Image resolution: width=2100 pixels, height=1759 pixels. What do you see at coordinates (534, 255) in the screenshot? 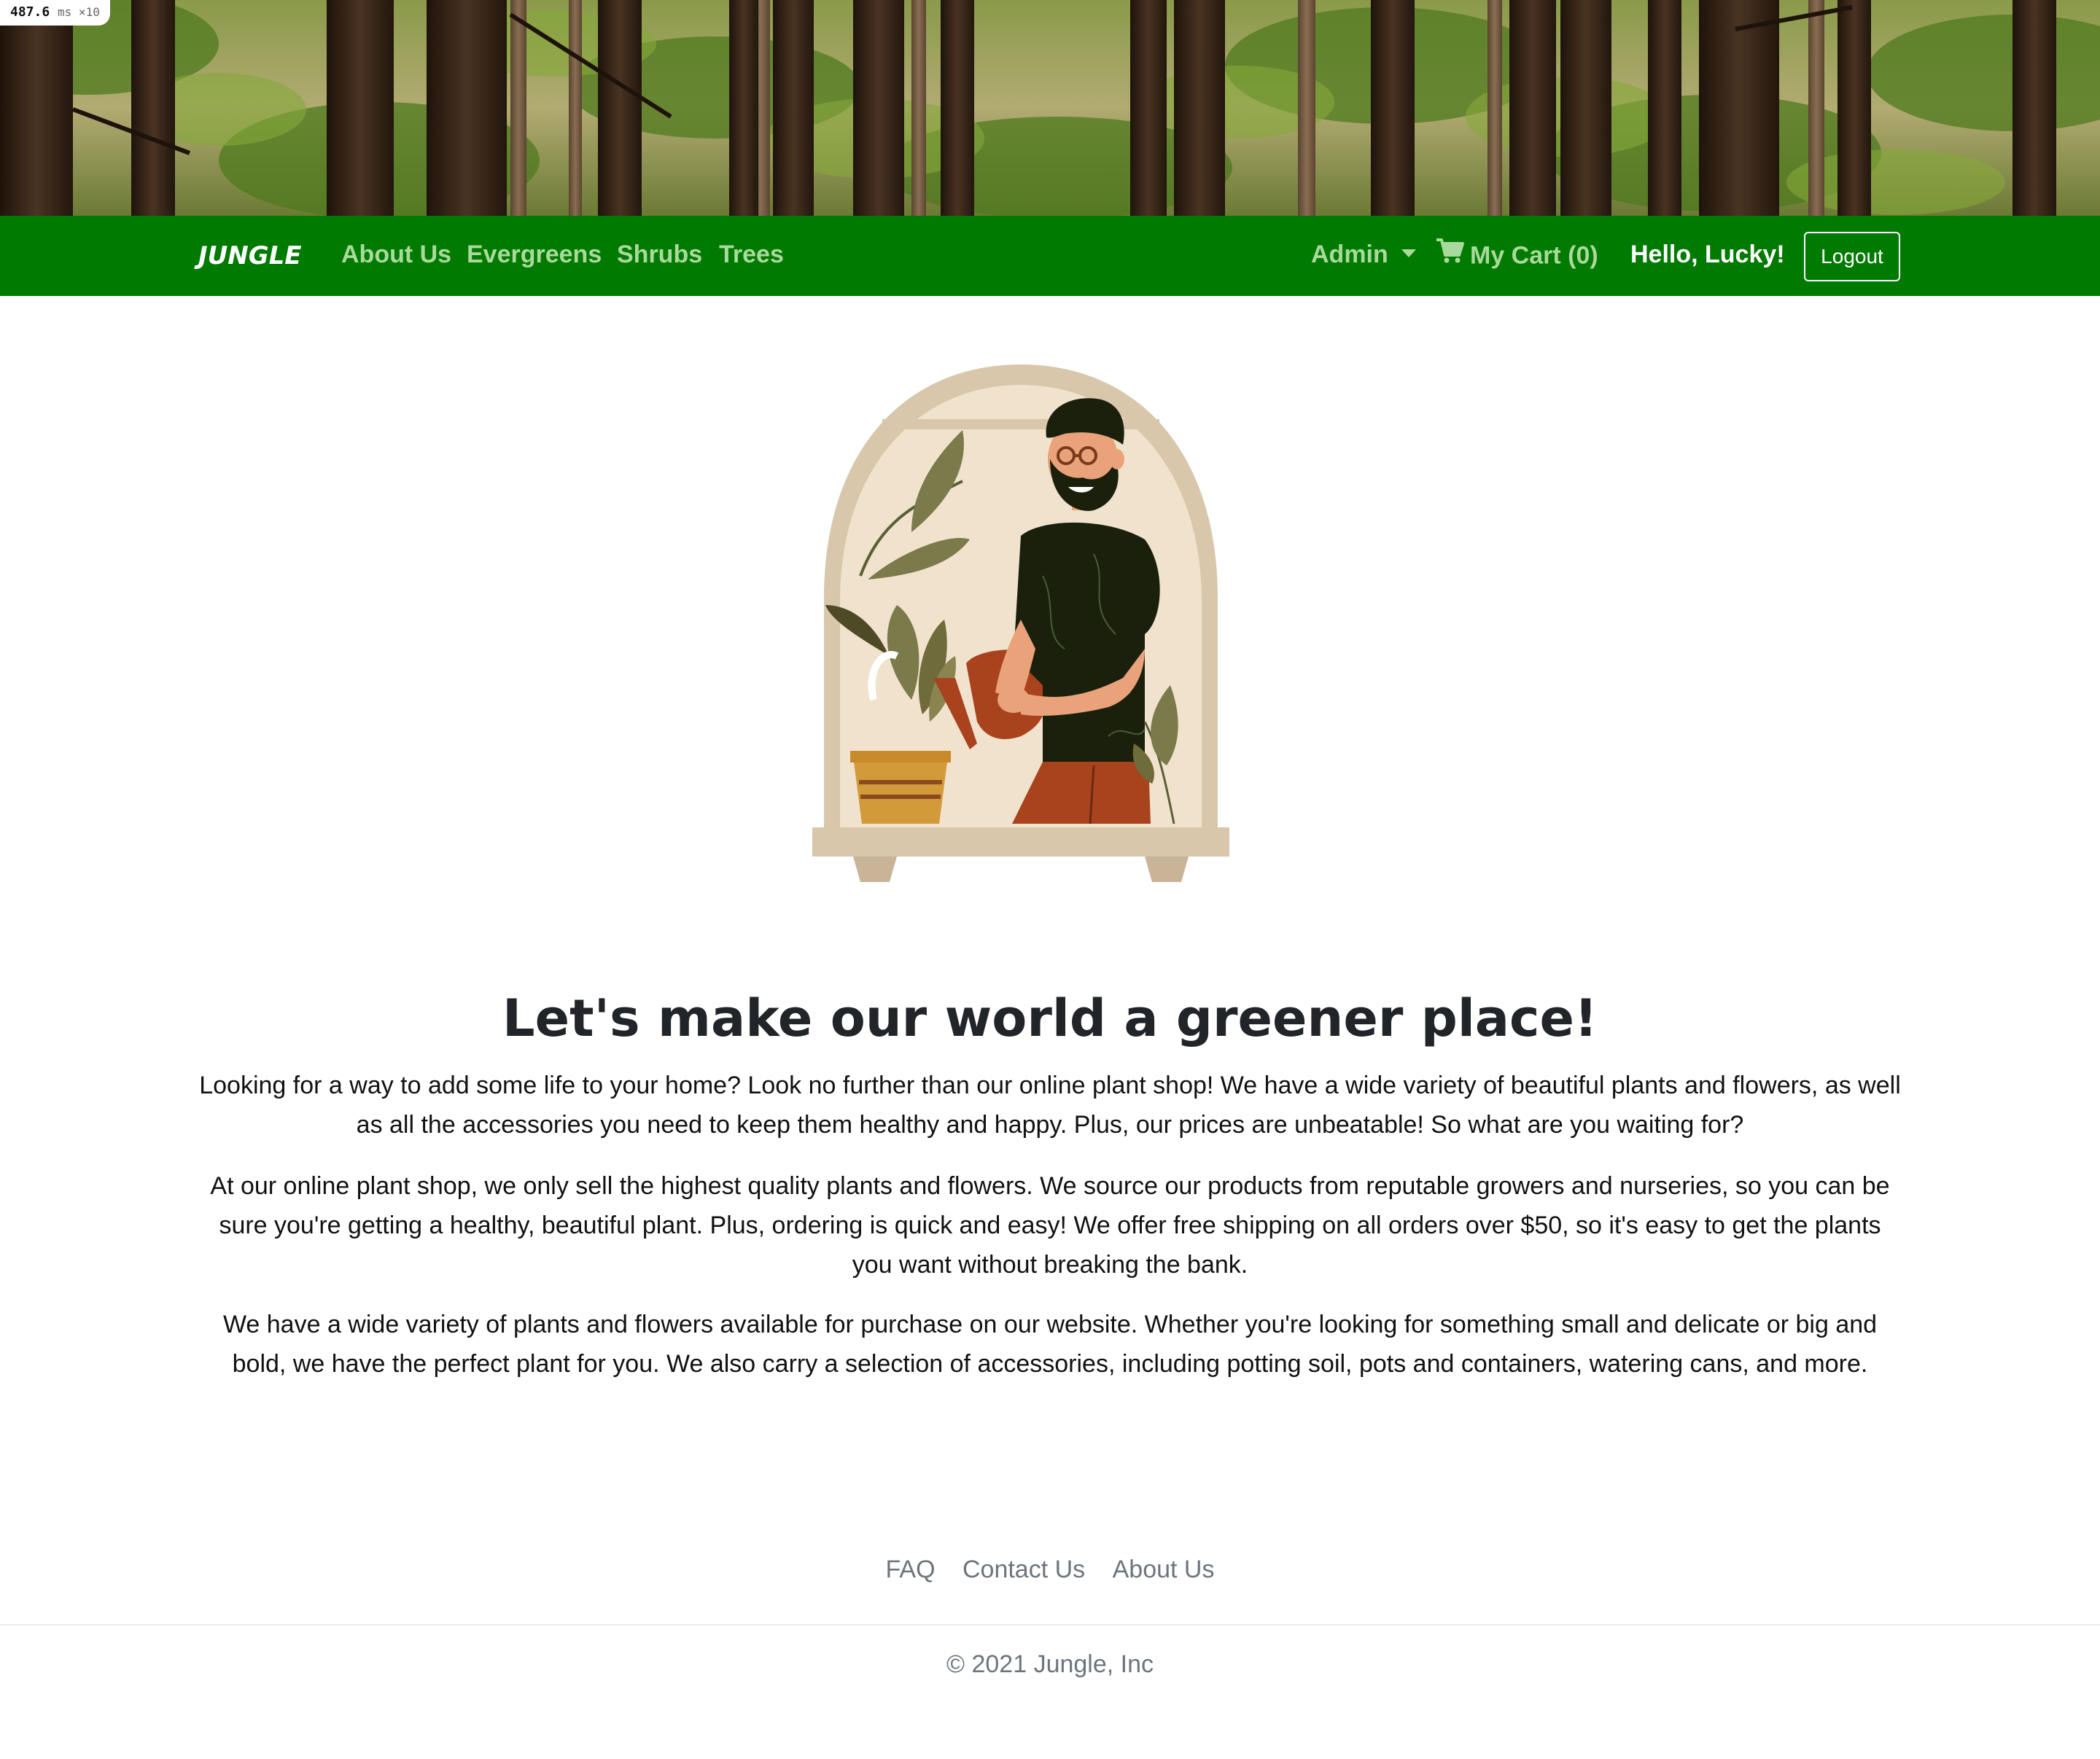
I see `nav-link-evergreens: Evergreens` at bounding box center [534, 255].